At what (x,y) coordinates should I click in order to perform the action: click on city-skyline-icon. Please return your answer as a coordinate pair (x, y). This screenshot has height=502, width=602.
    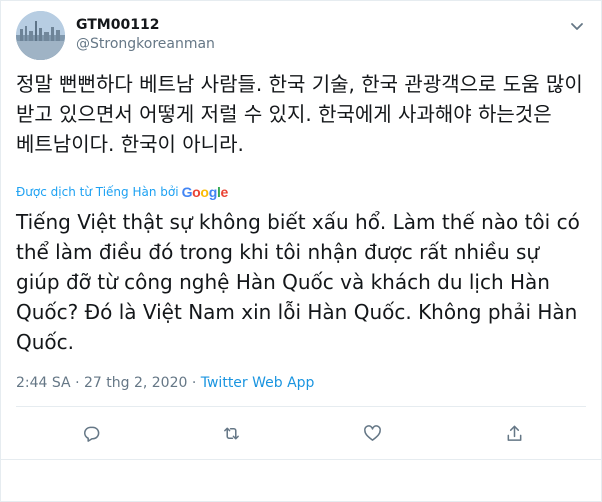
    Looking at the image, I should click on (40, 35).